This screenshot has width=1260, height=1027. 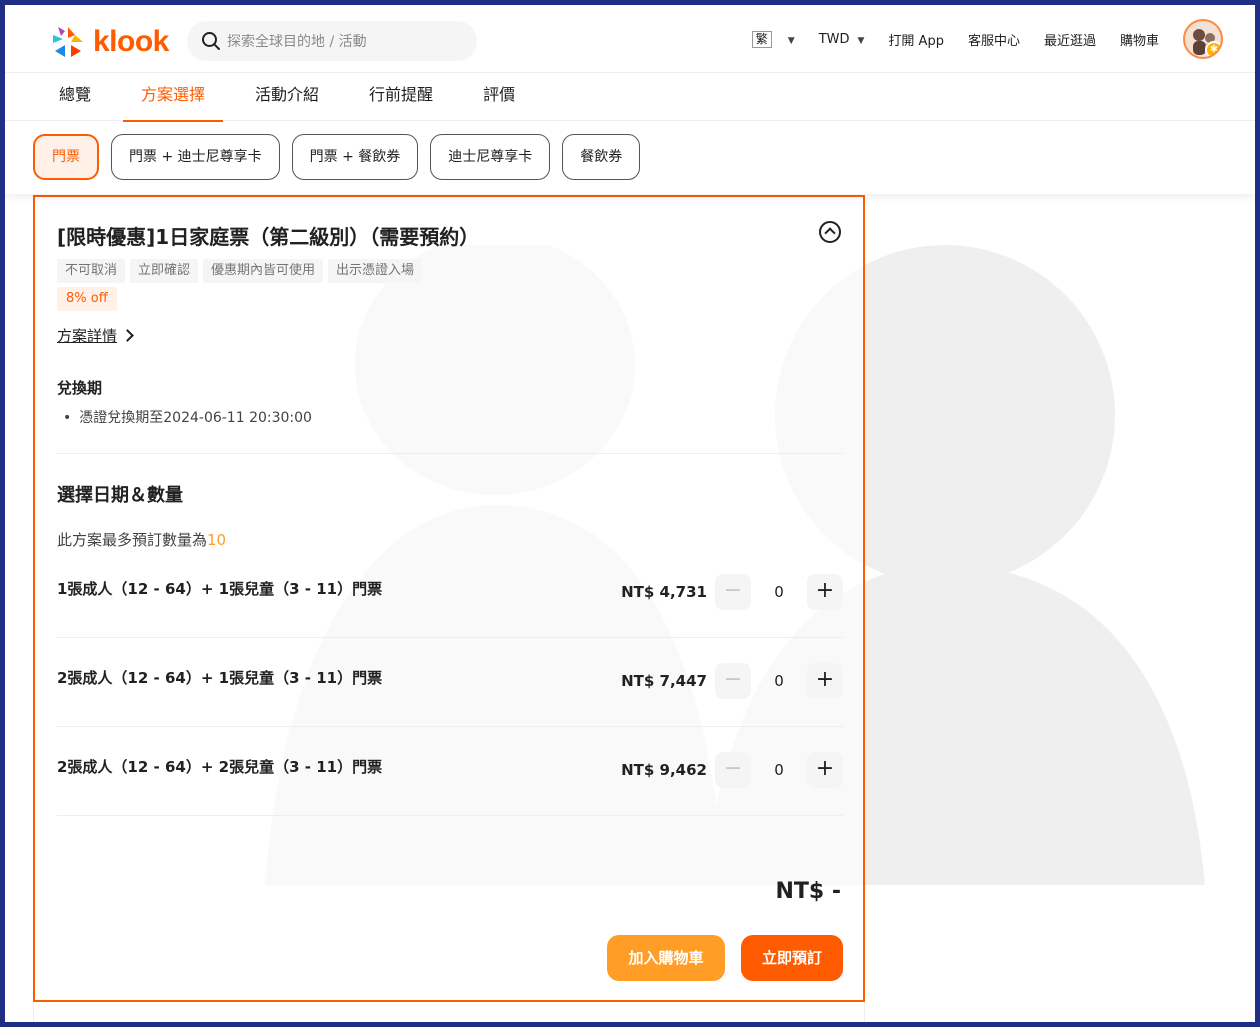 What do you see at coordinates (916, 39) in the screenshot?
I see `open-app-link: 打開 App` at bounding box center [916, 39].